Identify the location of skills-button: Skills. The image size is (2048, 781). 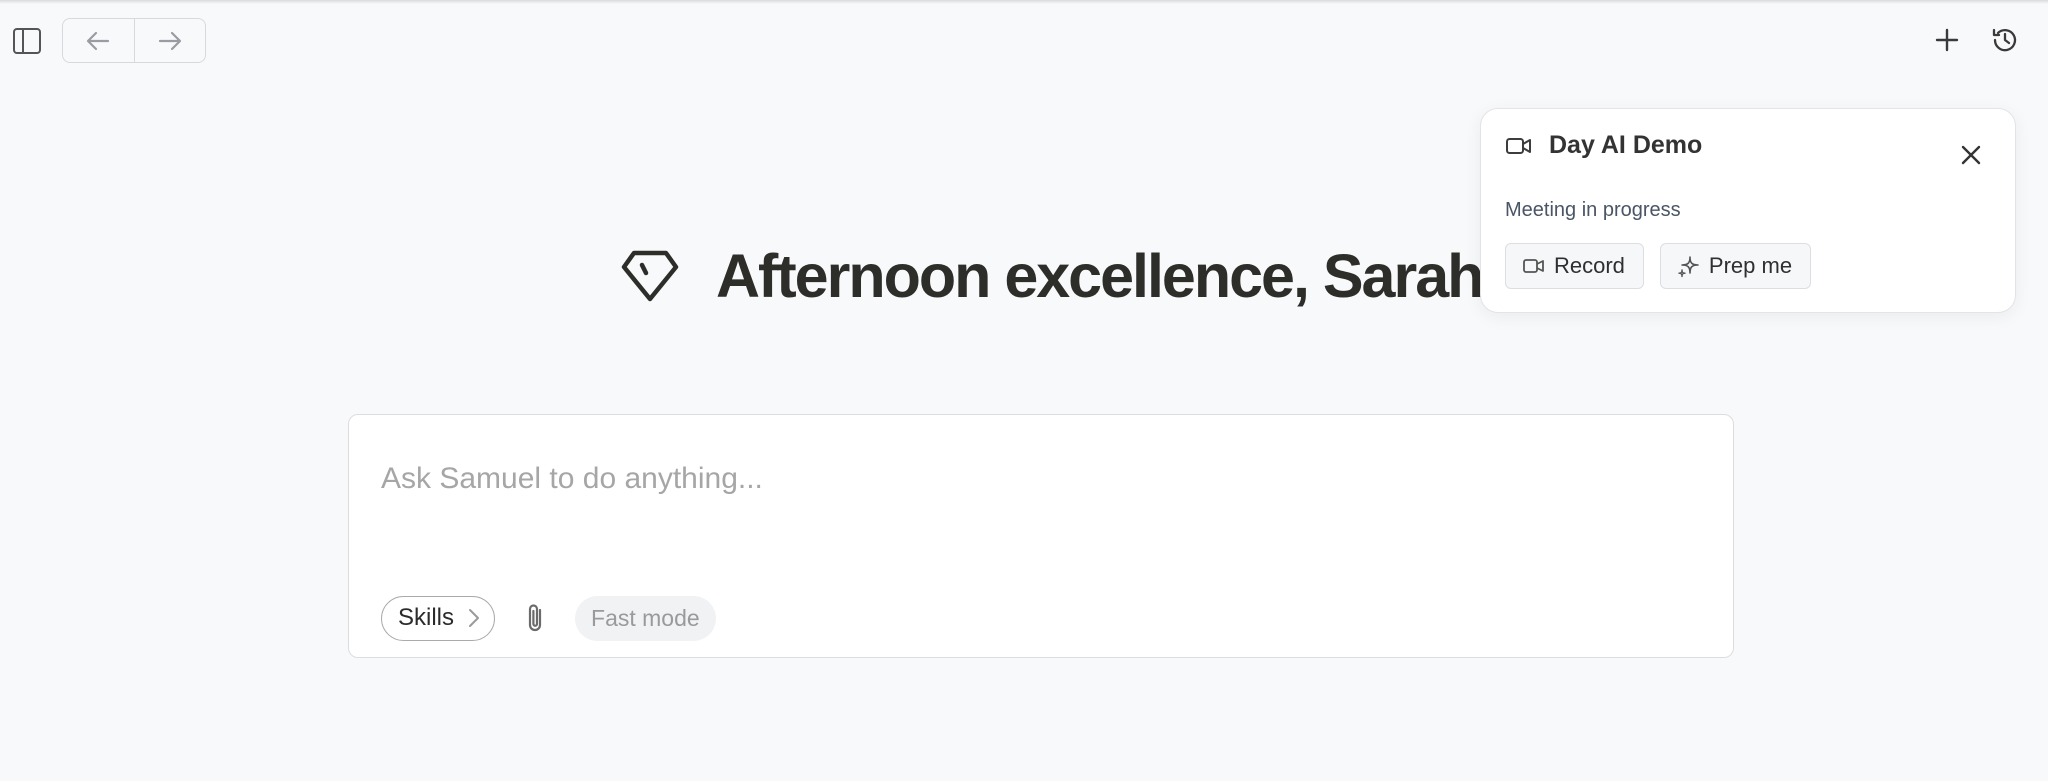
(438, 618).